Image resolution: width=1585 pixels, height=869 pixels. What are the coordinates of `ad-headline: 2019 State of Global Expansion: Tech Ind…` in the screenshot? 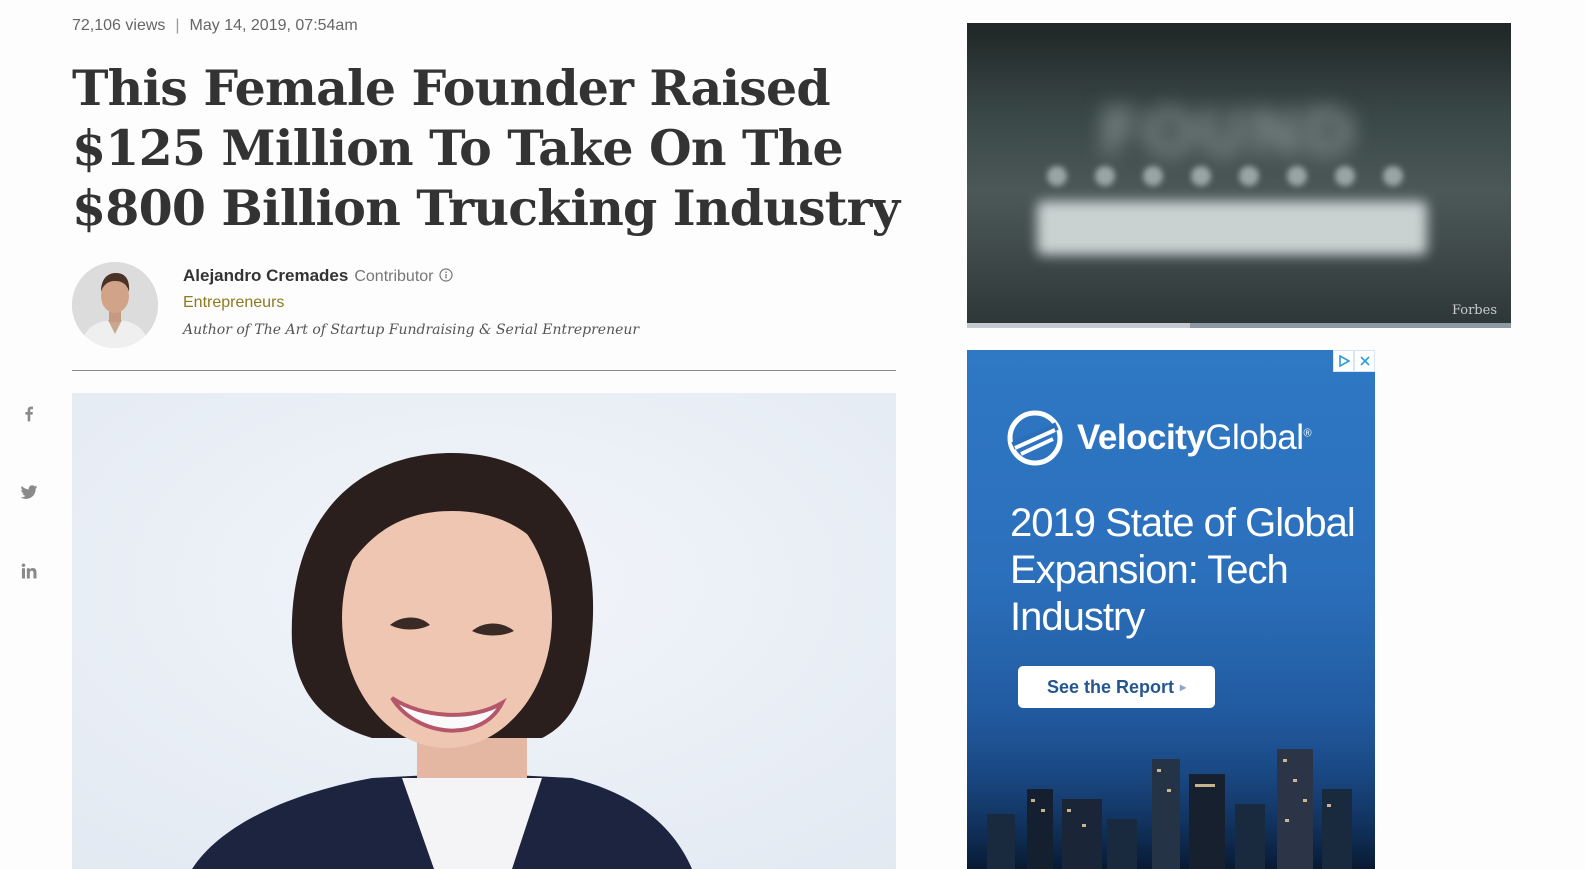 It's located at (1183, 570).